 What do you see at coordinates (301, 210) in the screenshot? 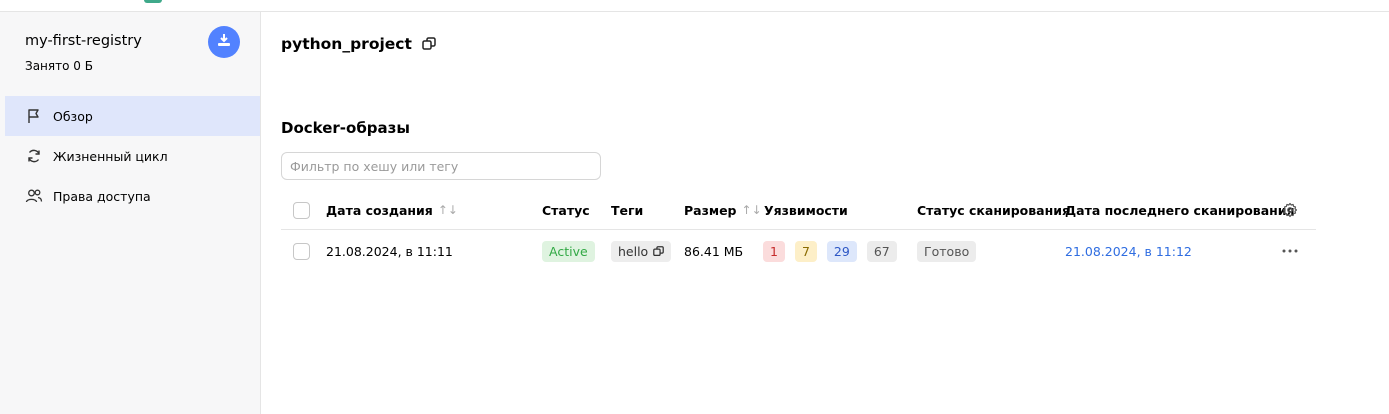
I see `select-all-checkbox` at bounding box center [301, 210].